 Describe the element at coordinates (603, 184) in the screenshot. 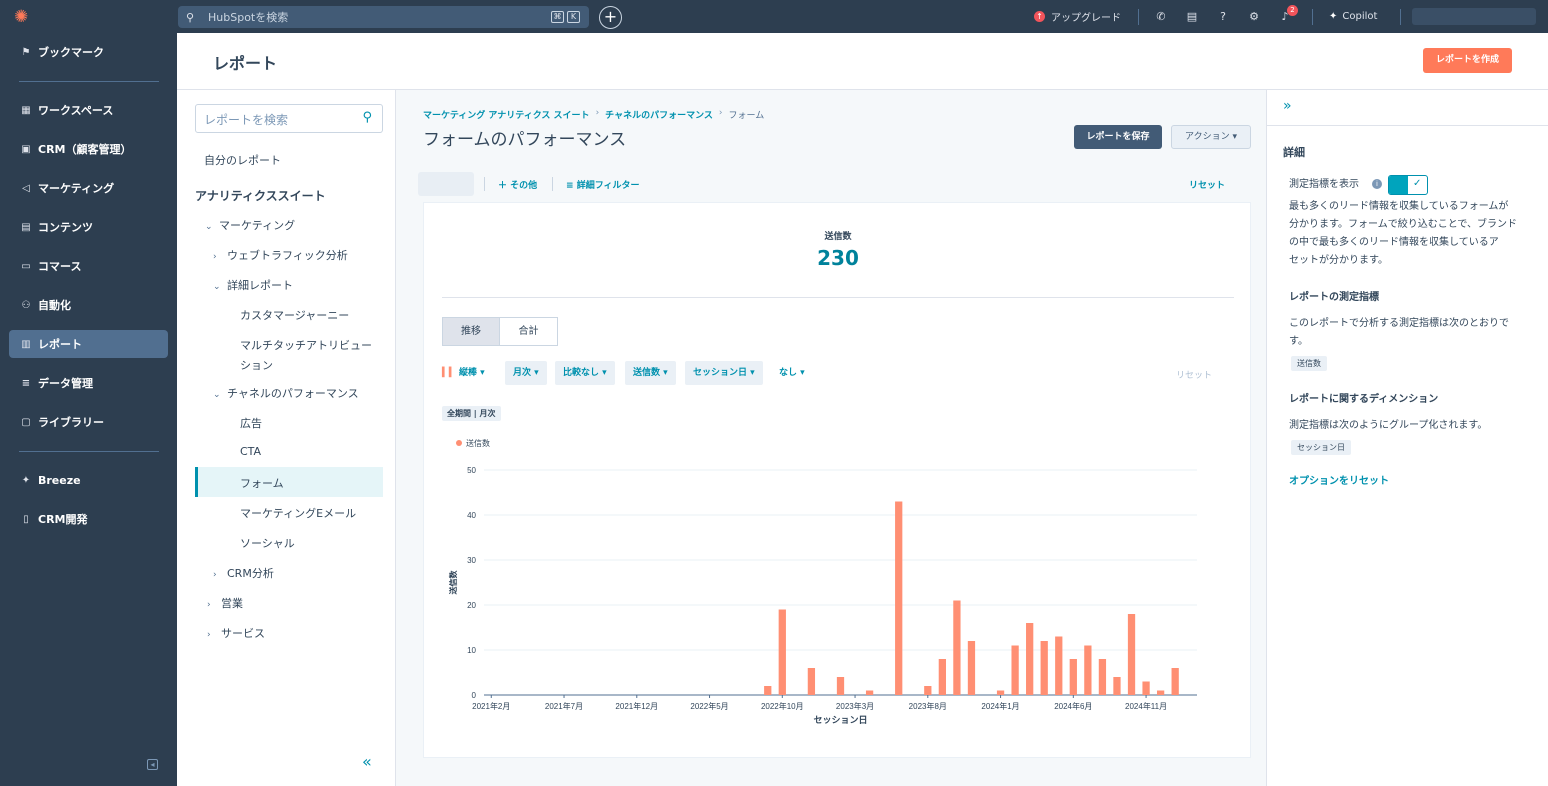

I see `advanced-filters-button: ≡ 詳細フィルター` at that location.